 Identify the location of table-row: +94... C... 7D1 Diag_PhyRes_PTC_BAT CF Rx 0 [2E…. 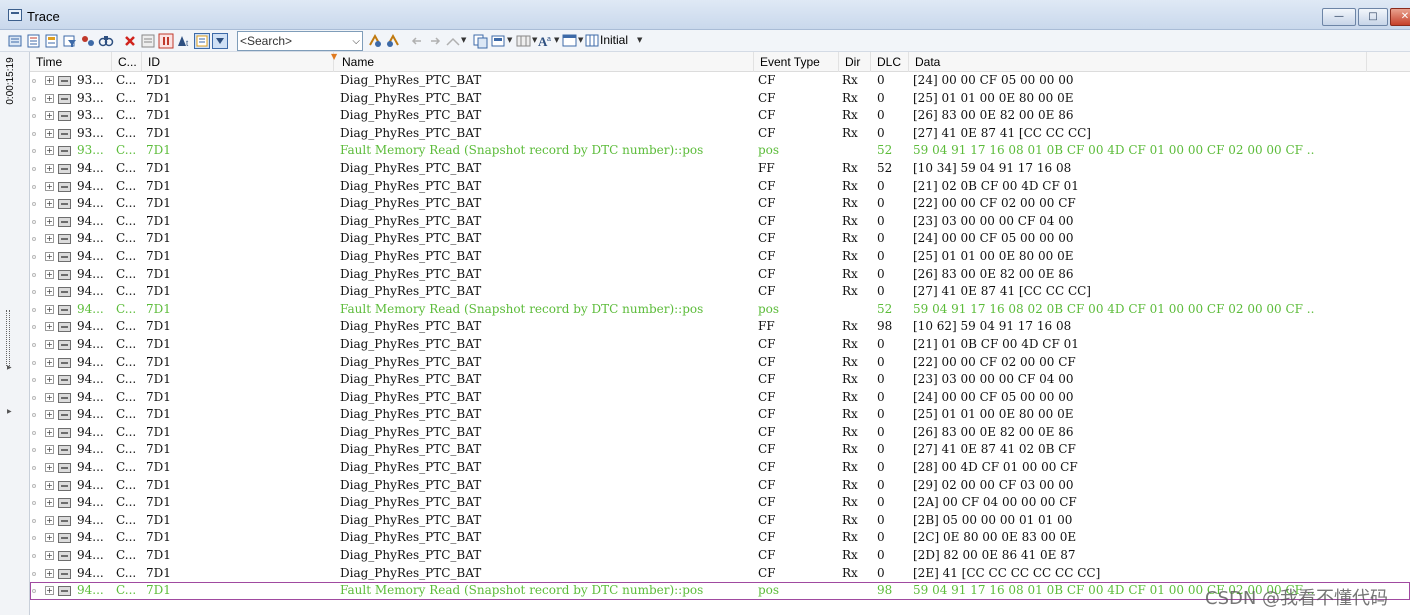
(720, 574).